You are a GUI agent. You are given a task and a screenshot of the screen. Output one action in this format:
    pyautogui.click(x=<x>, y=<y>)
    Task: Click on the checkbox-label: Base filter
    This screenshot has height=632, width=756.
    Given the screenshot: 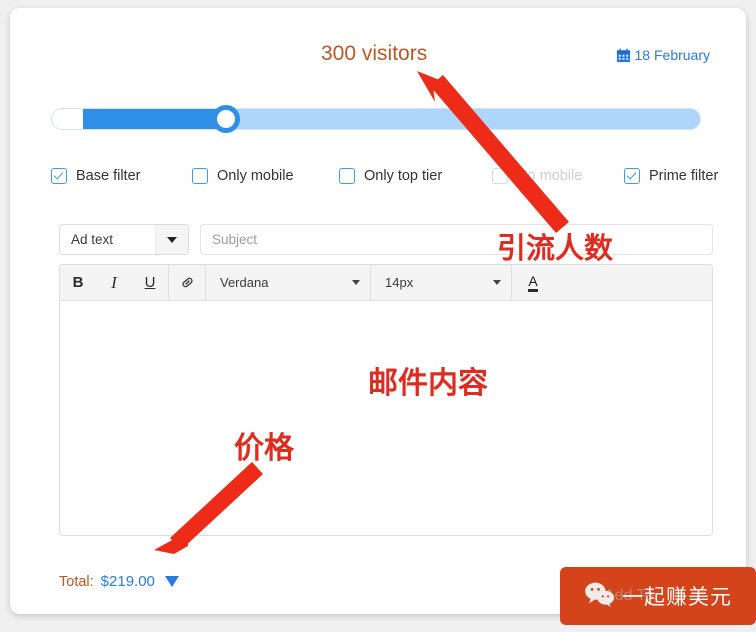 What is the action you would take?
    pyautogui.click(x=108, y=176)
    